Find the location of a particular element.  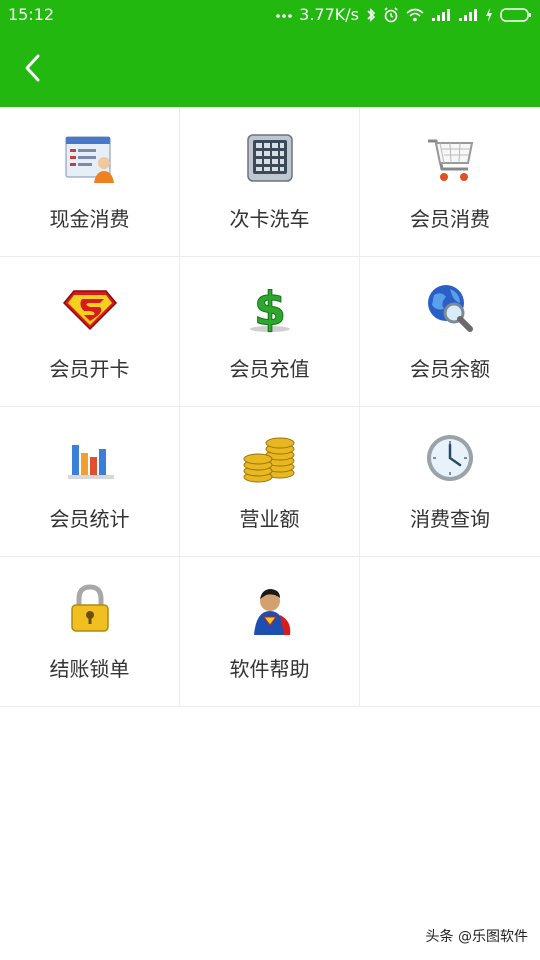

globe-search-icon is located at coordinates (450, 308).